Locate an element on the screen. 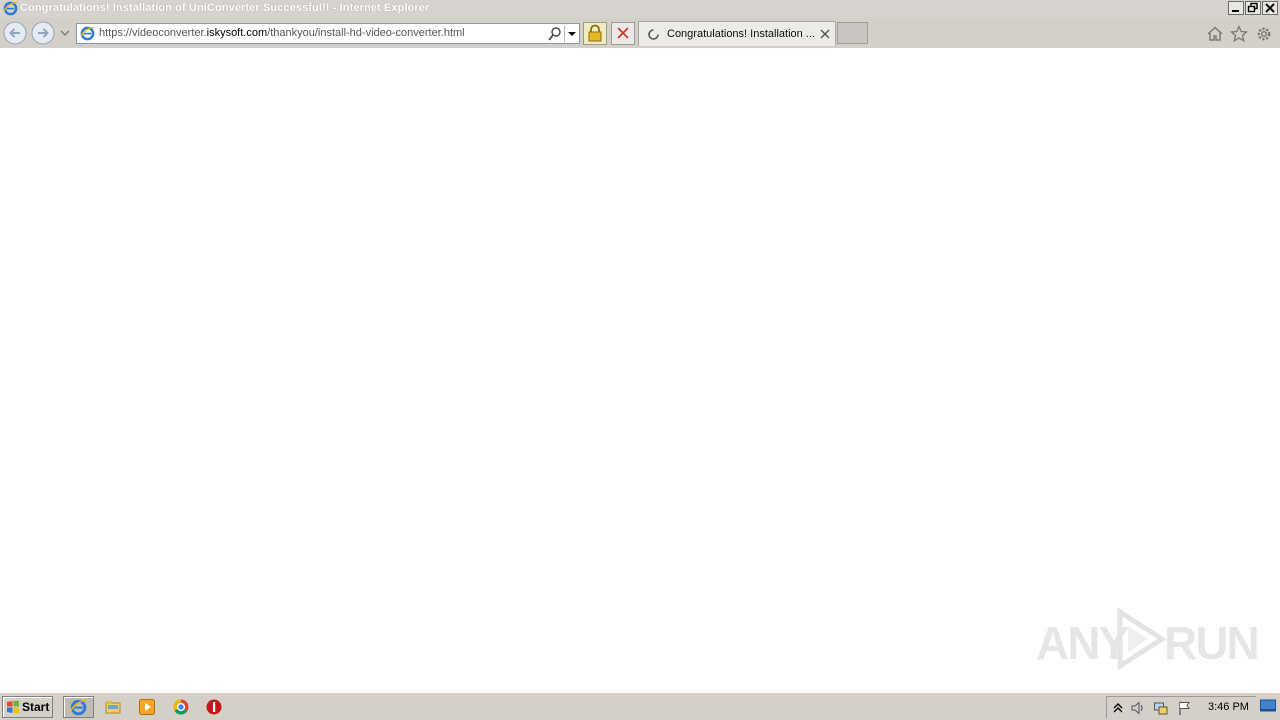  back-arrow-icon is located at coordinates (15, 33).